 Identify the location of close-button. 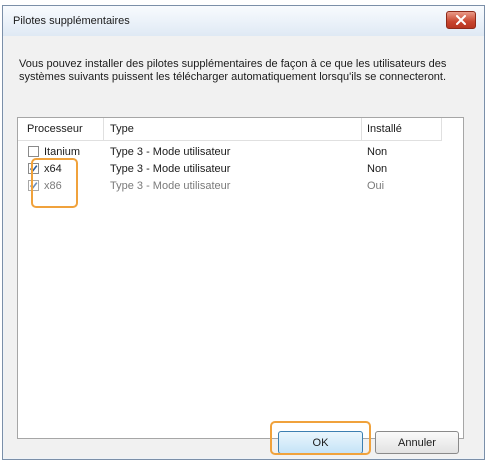
(461, 20).